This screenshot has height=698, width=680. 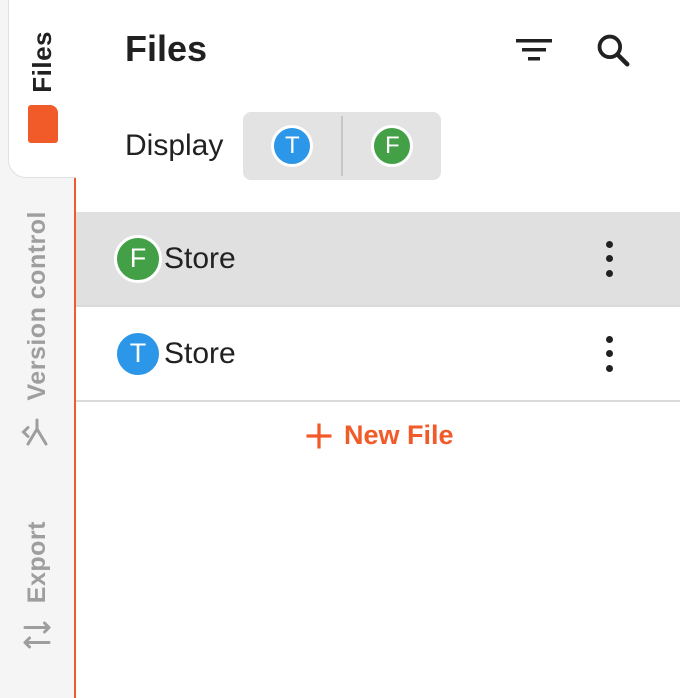 I want to click on list-item: F Store, so click(x=378, y=259).